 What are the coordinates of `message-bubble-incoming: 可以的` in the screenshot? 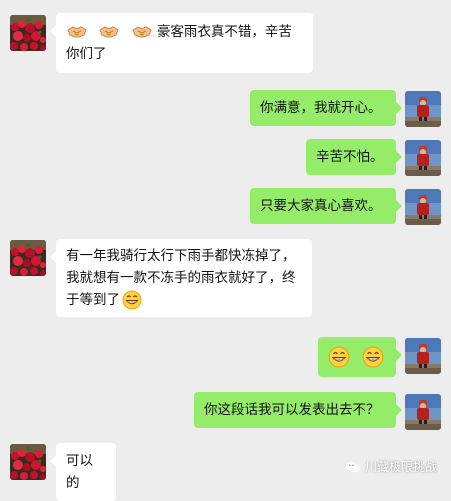 It's located at (83, 472).